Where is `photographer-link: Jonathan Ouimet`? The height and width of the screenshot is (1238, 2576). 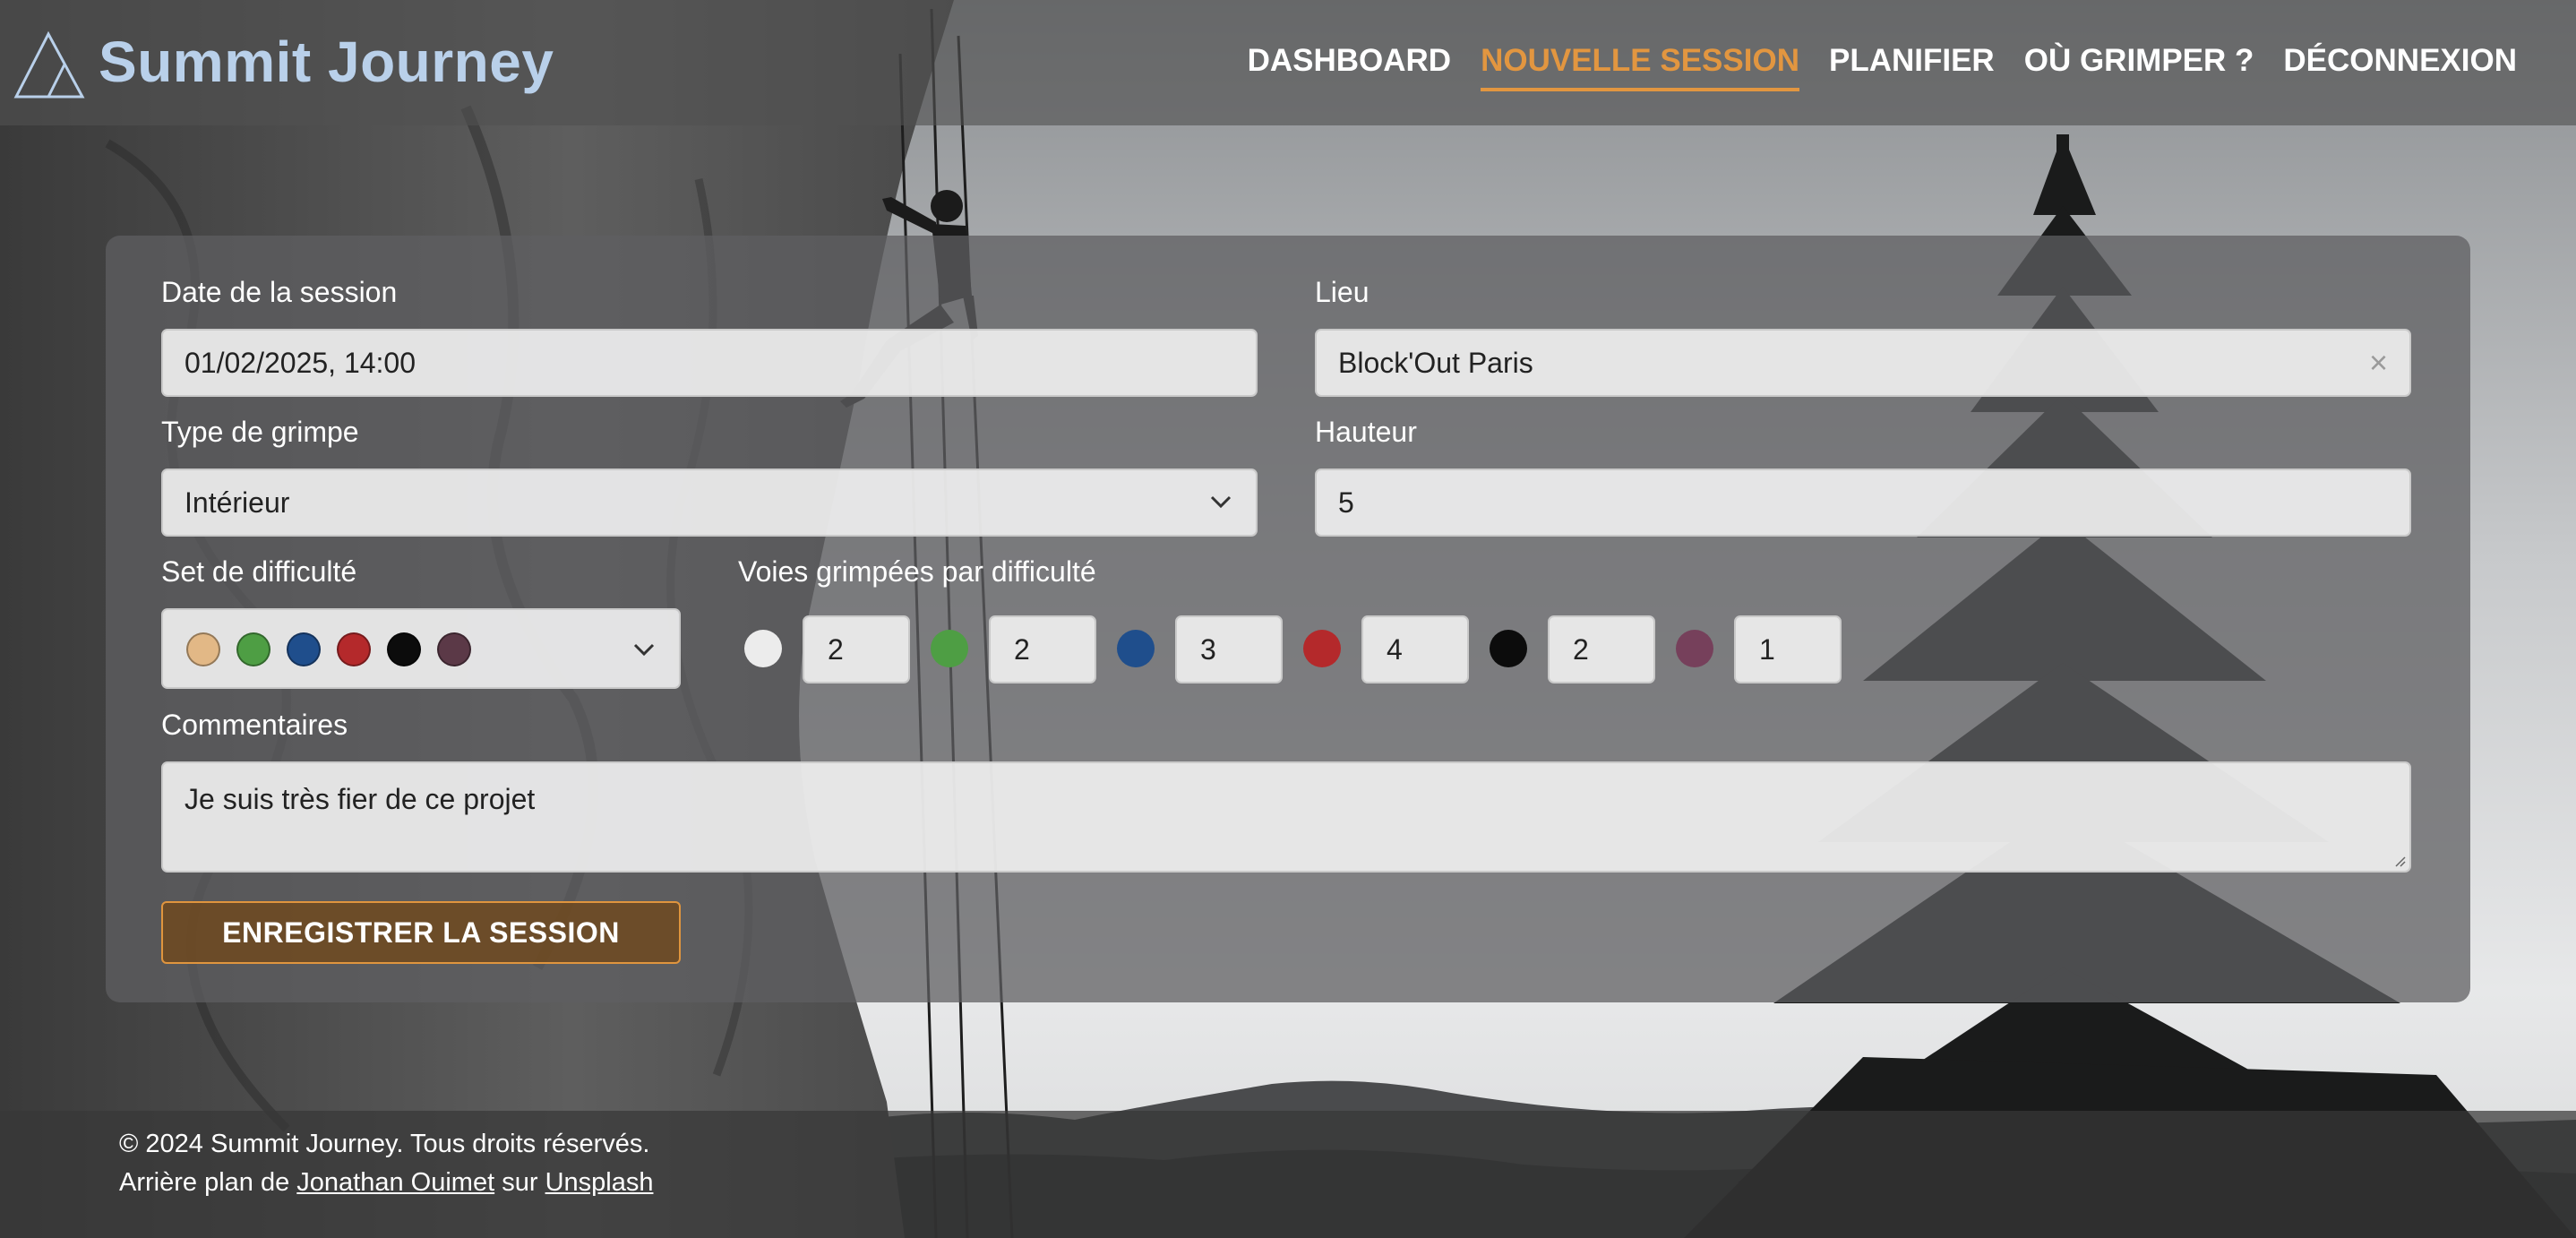
photographer-link: Jonathan Ouimet is located at coordinates (395, 1182).